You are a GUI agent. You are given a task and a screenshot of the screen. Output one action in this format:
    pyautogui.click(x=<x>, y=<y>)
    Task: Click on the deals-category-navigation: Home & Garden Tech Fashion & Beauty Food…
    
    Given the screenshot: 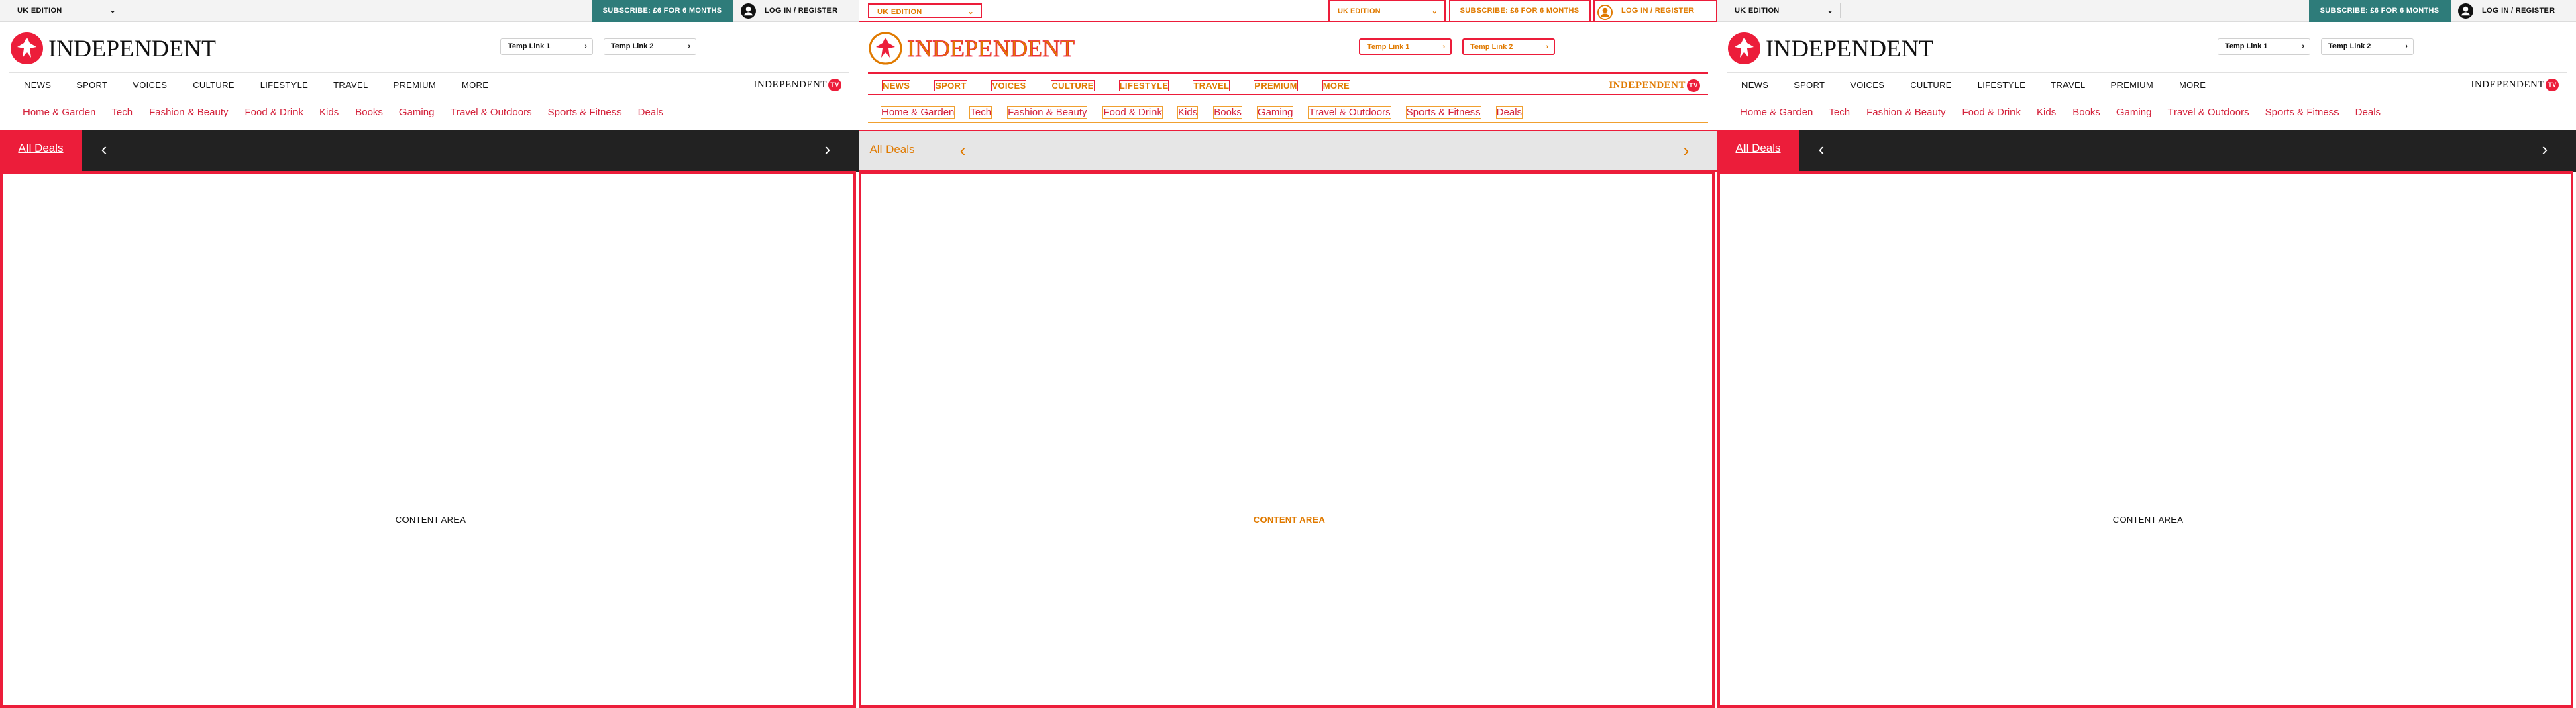 What is the action you would take?
    pyautogui.click(x=1288, y=112)
    